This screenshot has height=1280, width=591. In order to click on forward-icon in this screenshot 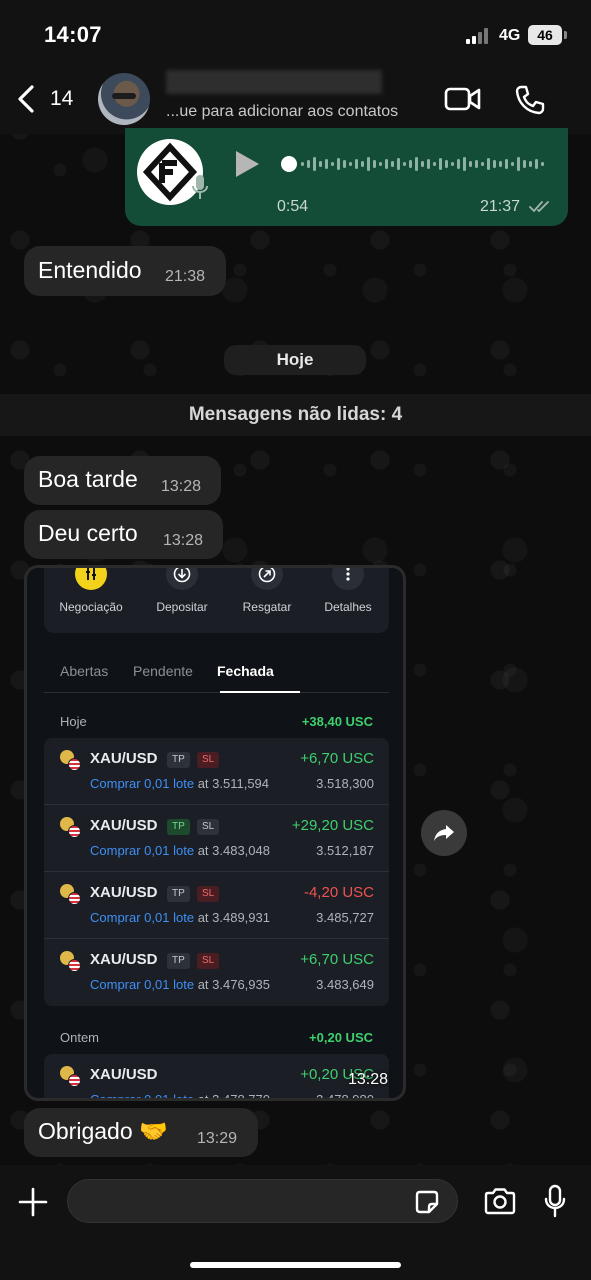, I will do `click(444, 833)`.